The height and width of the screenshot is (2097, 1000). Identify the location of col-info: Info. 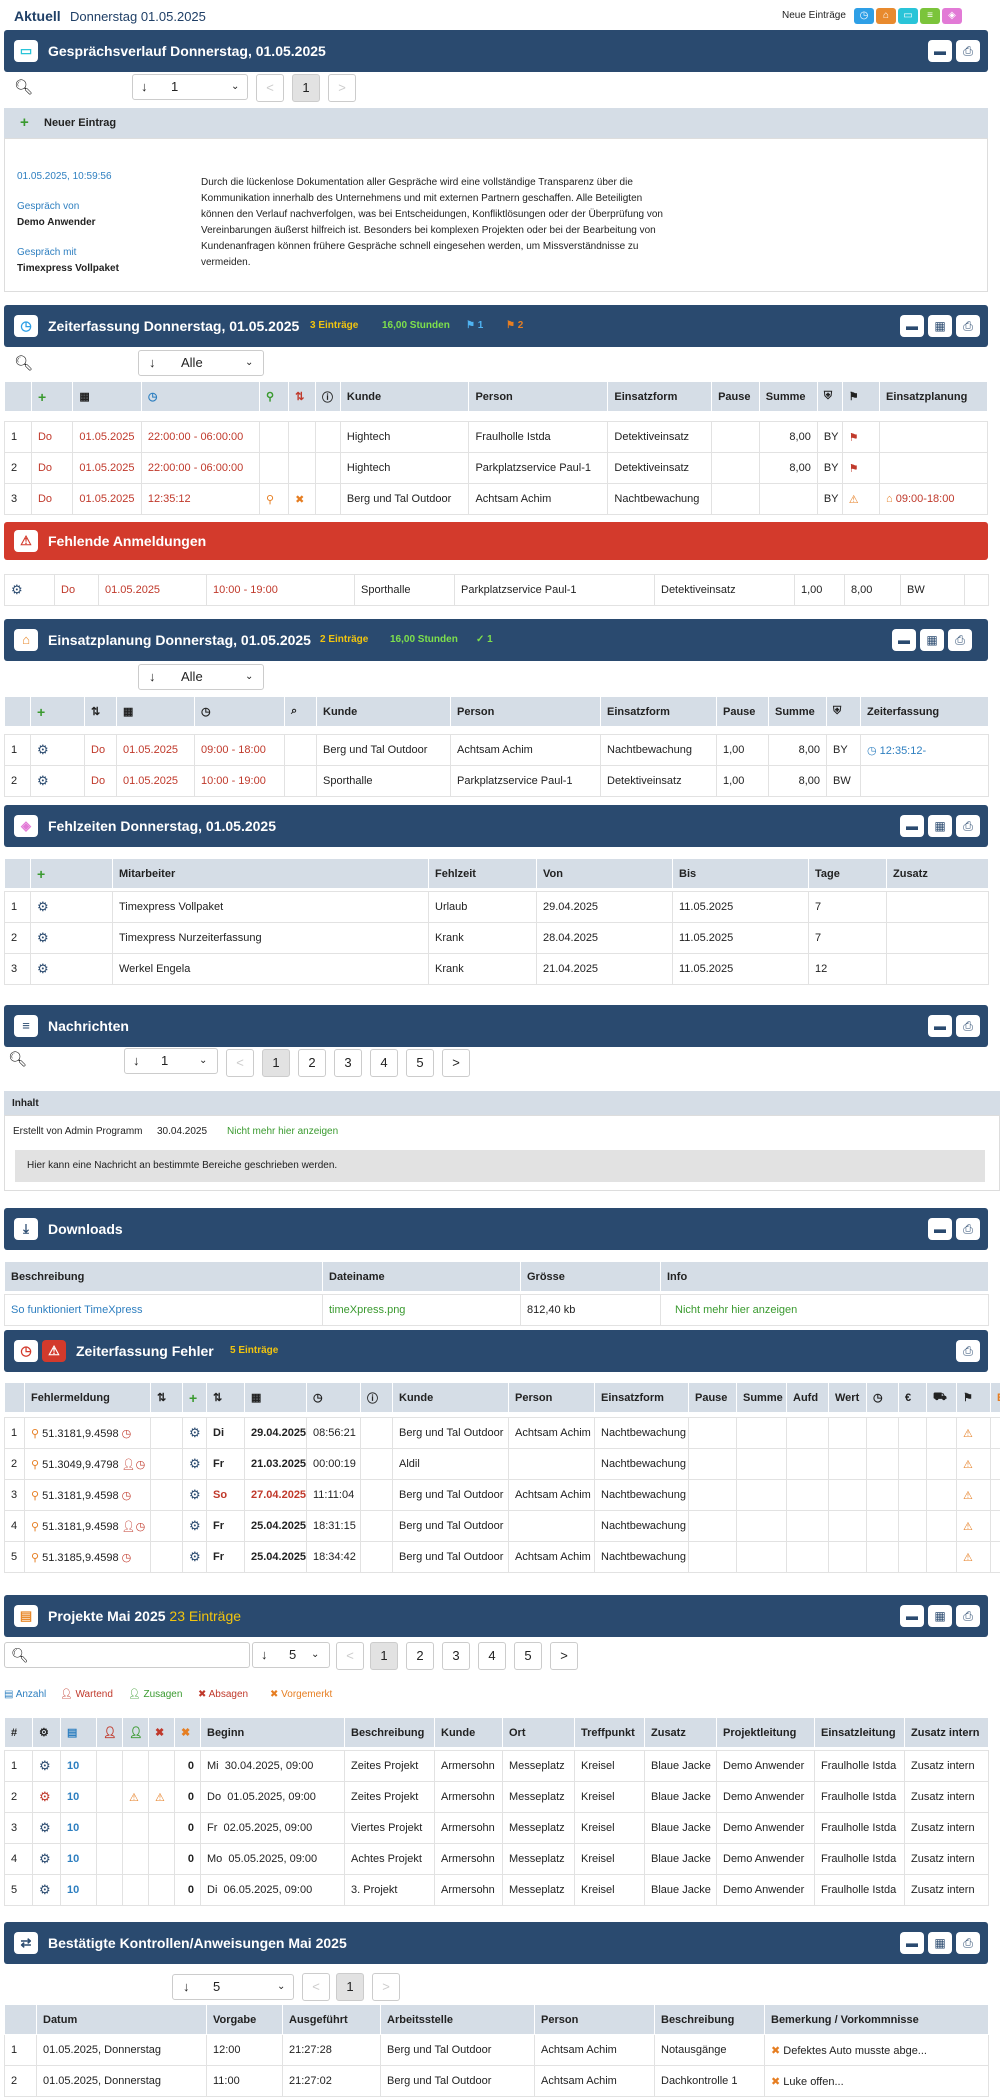
(825, 1277).